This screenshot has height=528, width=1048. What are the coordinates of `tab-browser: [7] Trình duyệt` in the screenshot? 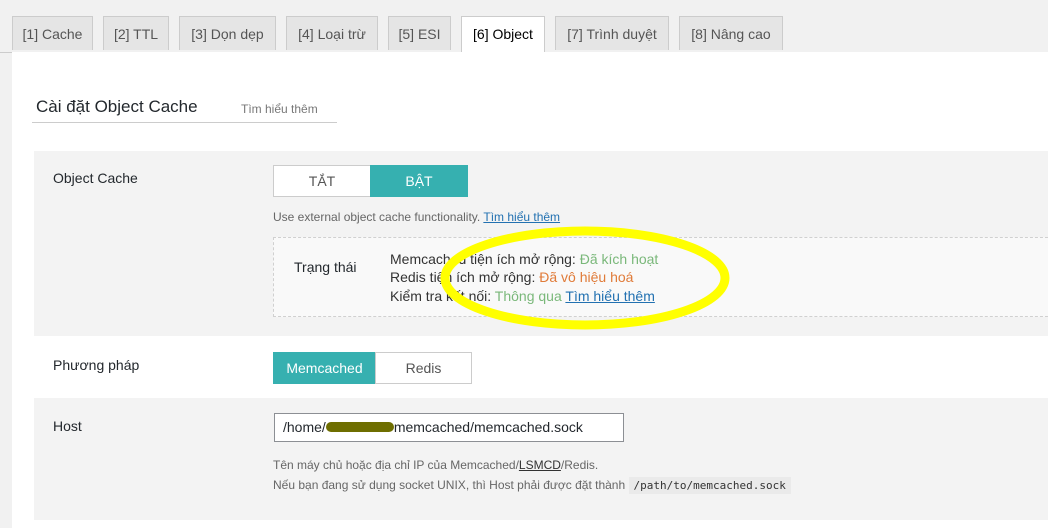 It's located at (612, 33).